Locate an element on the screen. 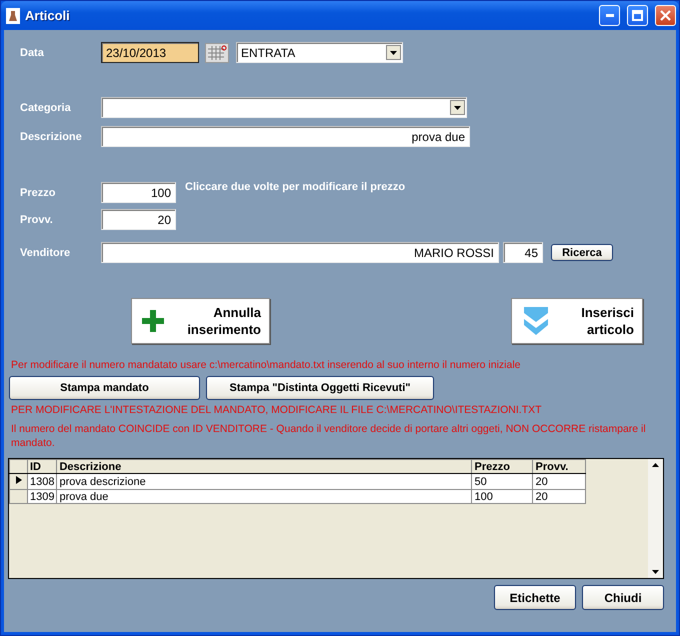 The width and height of the screenshot is (680, 636). column-header: Descrizione is located at coordinates (264, 467).